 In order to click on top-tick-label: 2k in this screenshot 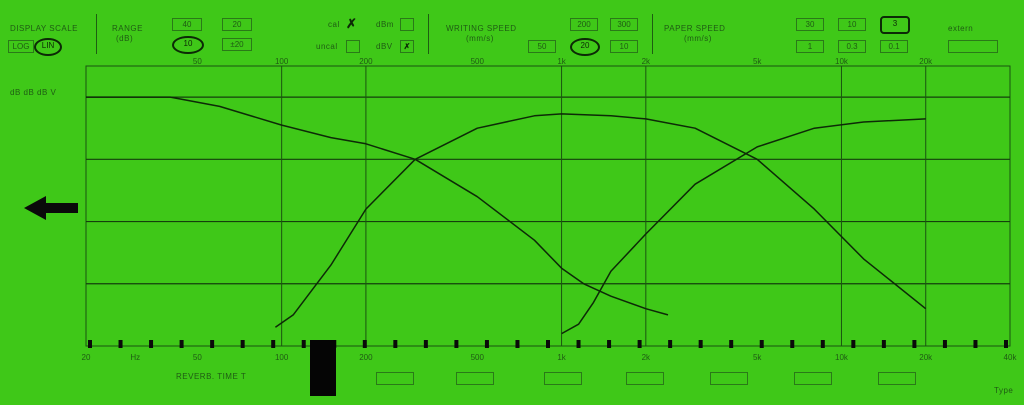, I will do `click(646, 61)`.